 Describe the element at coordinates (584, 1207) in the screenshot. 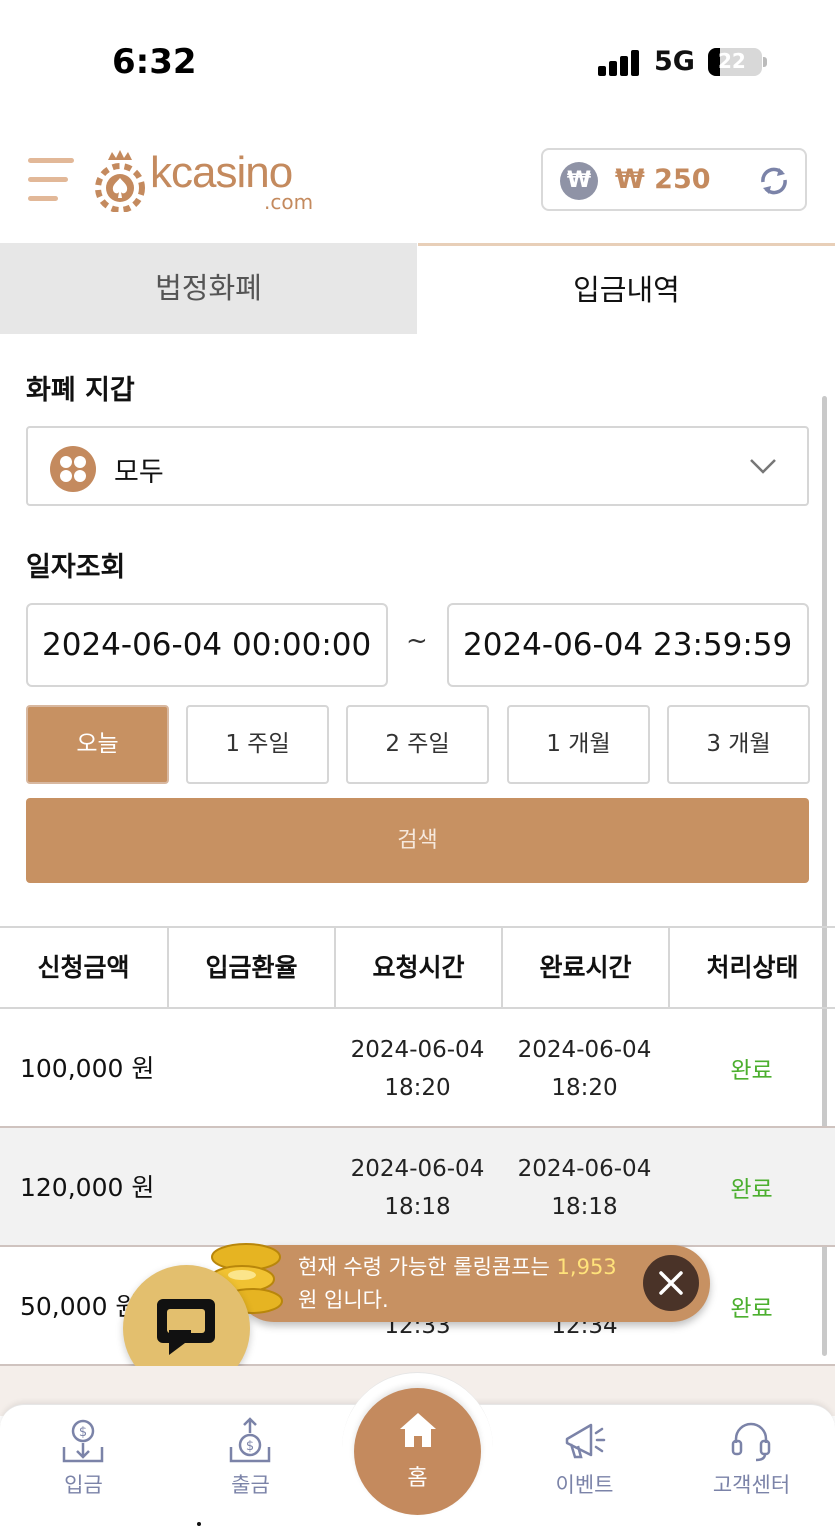

I see `row-done-clock: 18:18` at that location.